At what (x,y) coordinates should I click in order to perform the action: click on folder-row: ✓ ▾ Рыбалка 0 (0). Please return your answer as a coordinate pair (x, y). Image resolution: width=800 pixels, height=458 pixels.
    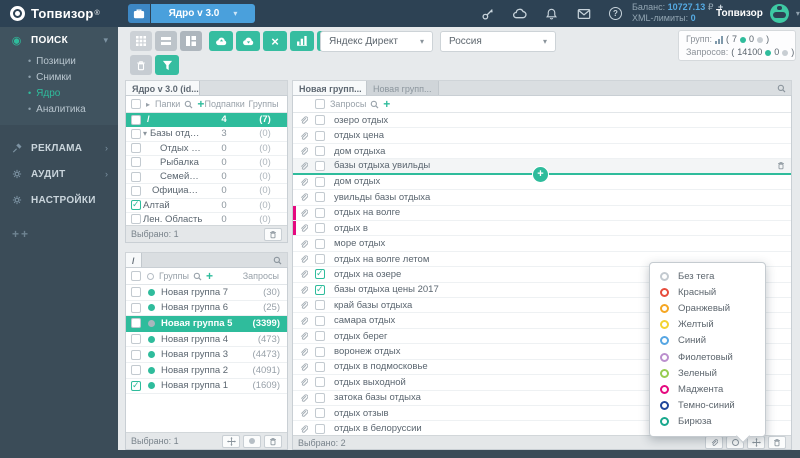
    Looking at the image, I should click on (206, 163).